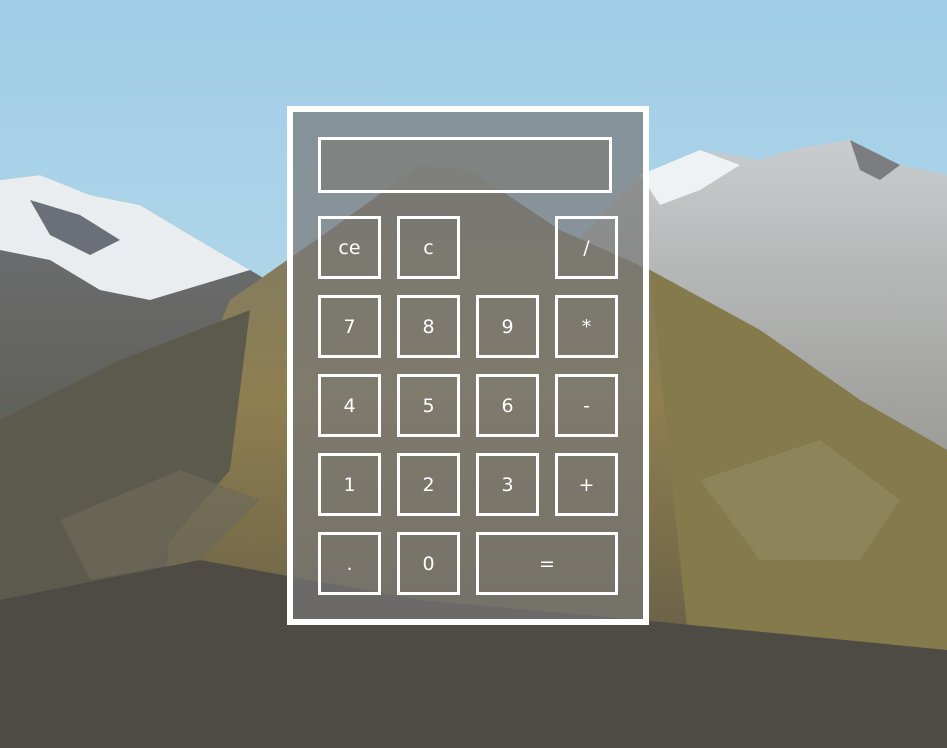 The height and width of the screenshot is (748, 947). Describe the element at coordinates (349, 563) in the screenshot. I see `decimal-button: .` at that location.